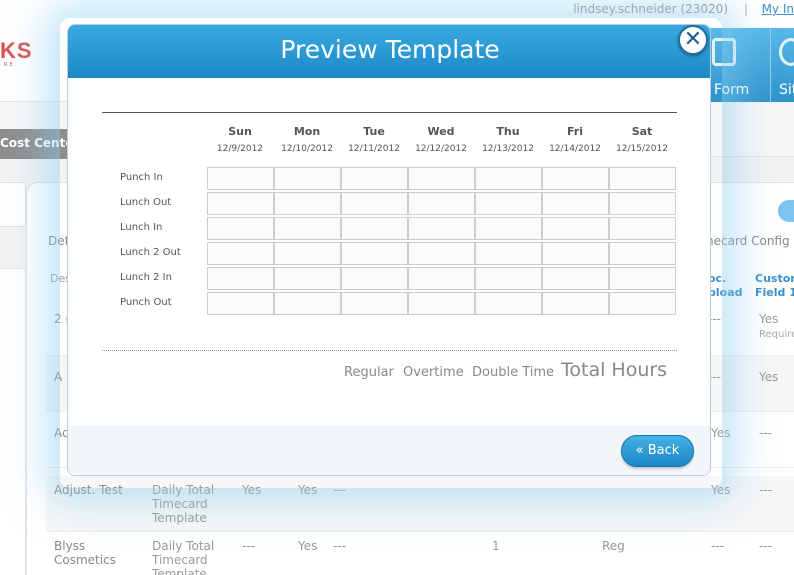 The width and height of the screenshot is (794, 575). What do you see at coordinates (642, 131) in the screenshot?
I see `day-name: Sat` at bounding box center [642, 131].